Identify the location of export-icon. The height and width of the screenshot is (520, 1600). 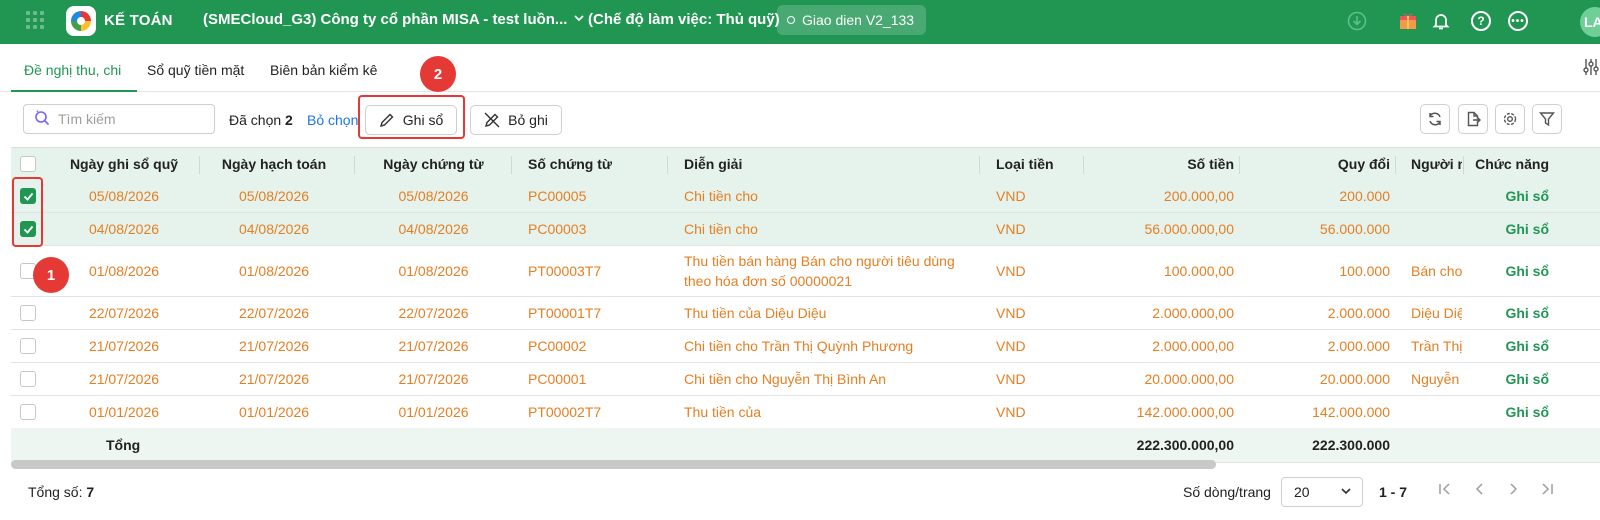
(1473, 119).